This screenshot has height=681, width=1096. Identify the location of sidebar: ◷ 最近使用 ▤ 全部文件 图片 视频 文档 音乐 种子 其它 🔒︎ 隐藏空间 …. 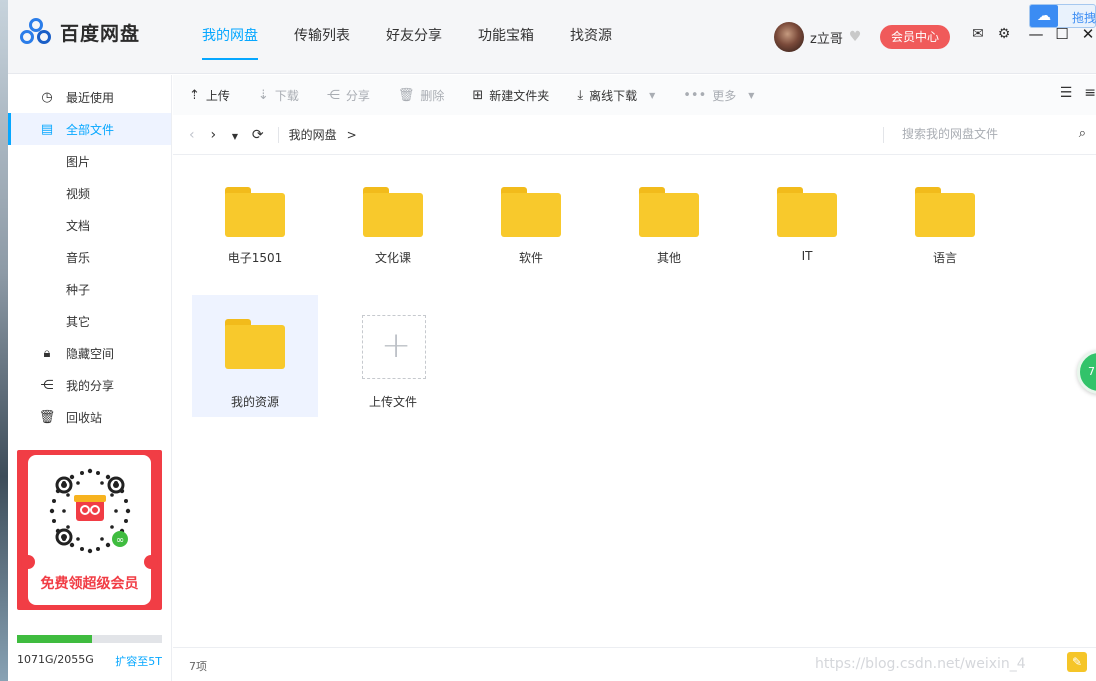
(90, 378).